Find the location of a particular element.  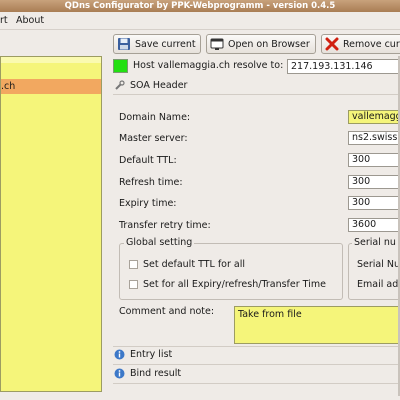

save-current-button: Save current is located at coordinates (157, 44).